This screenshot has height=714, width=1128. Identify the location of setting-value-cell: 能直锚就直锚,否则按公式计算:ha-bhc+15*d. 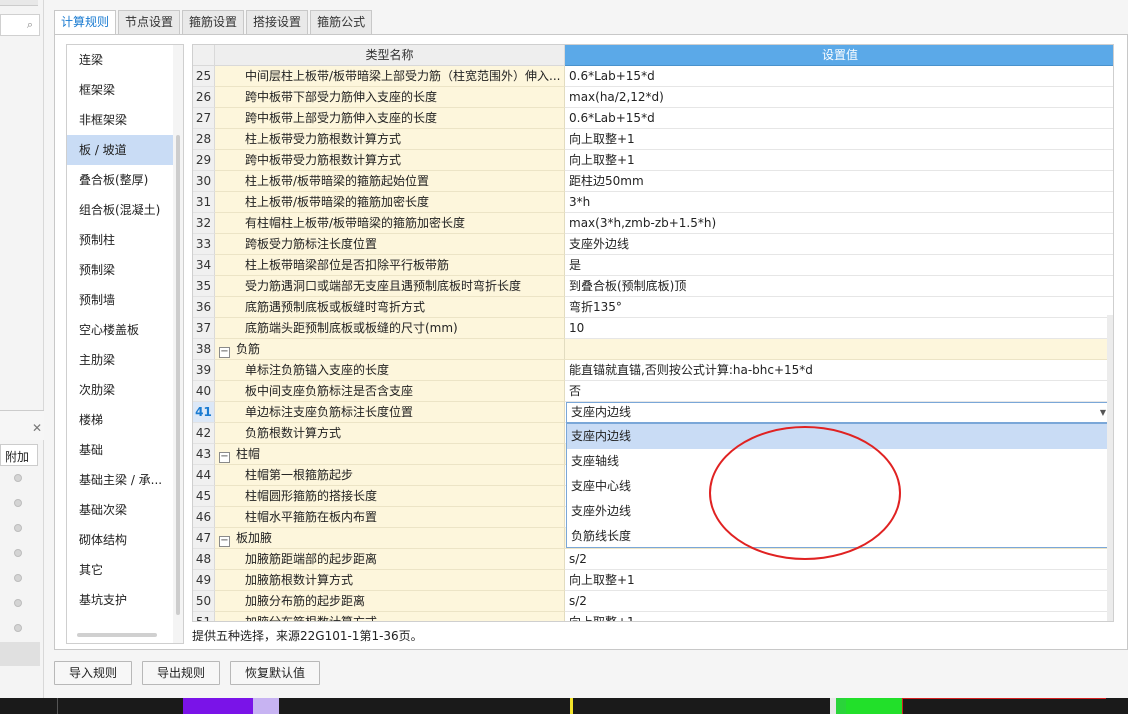
(839, 370).